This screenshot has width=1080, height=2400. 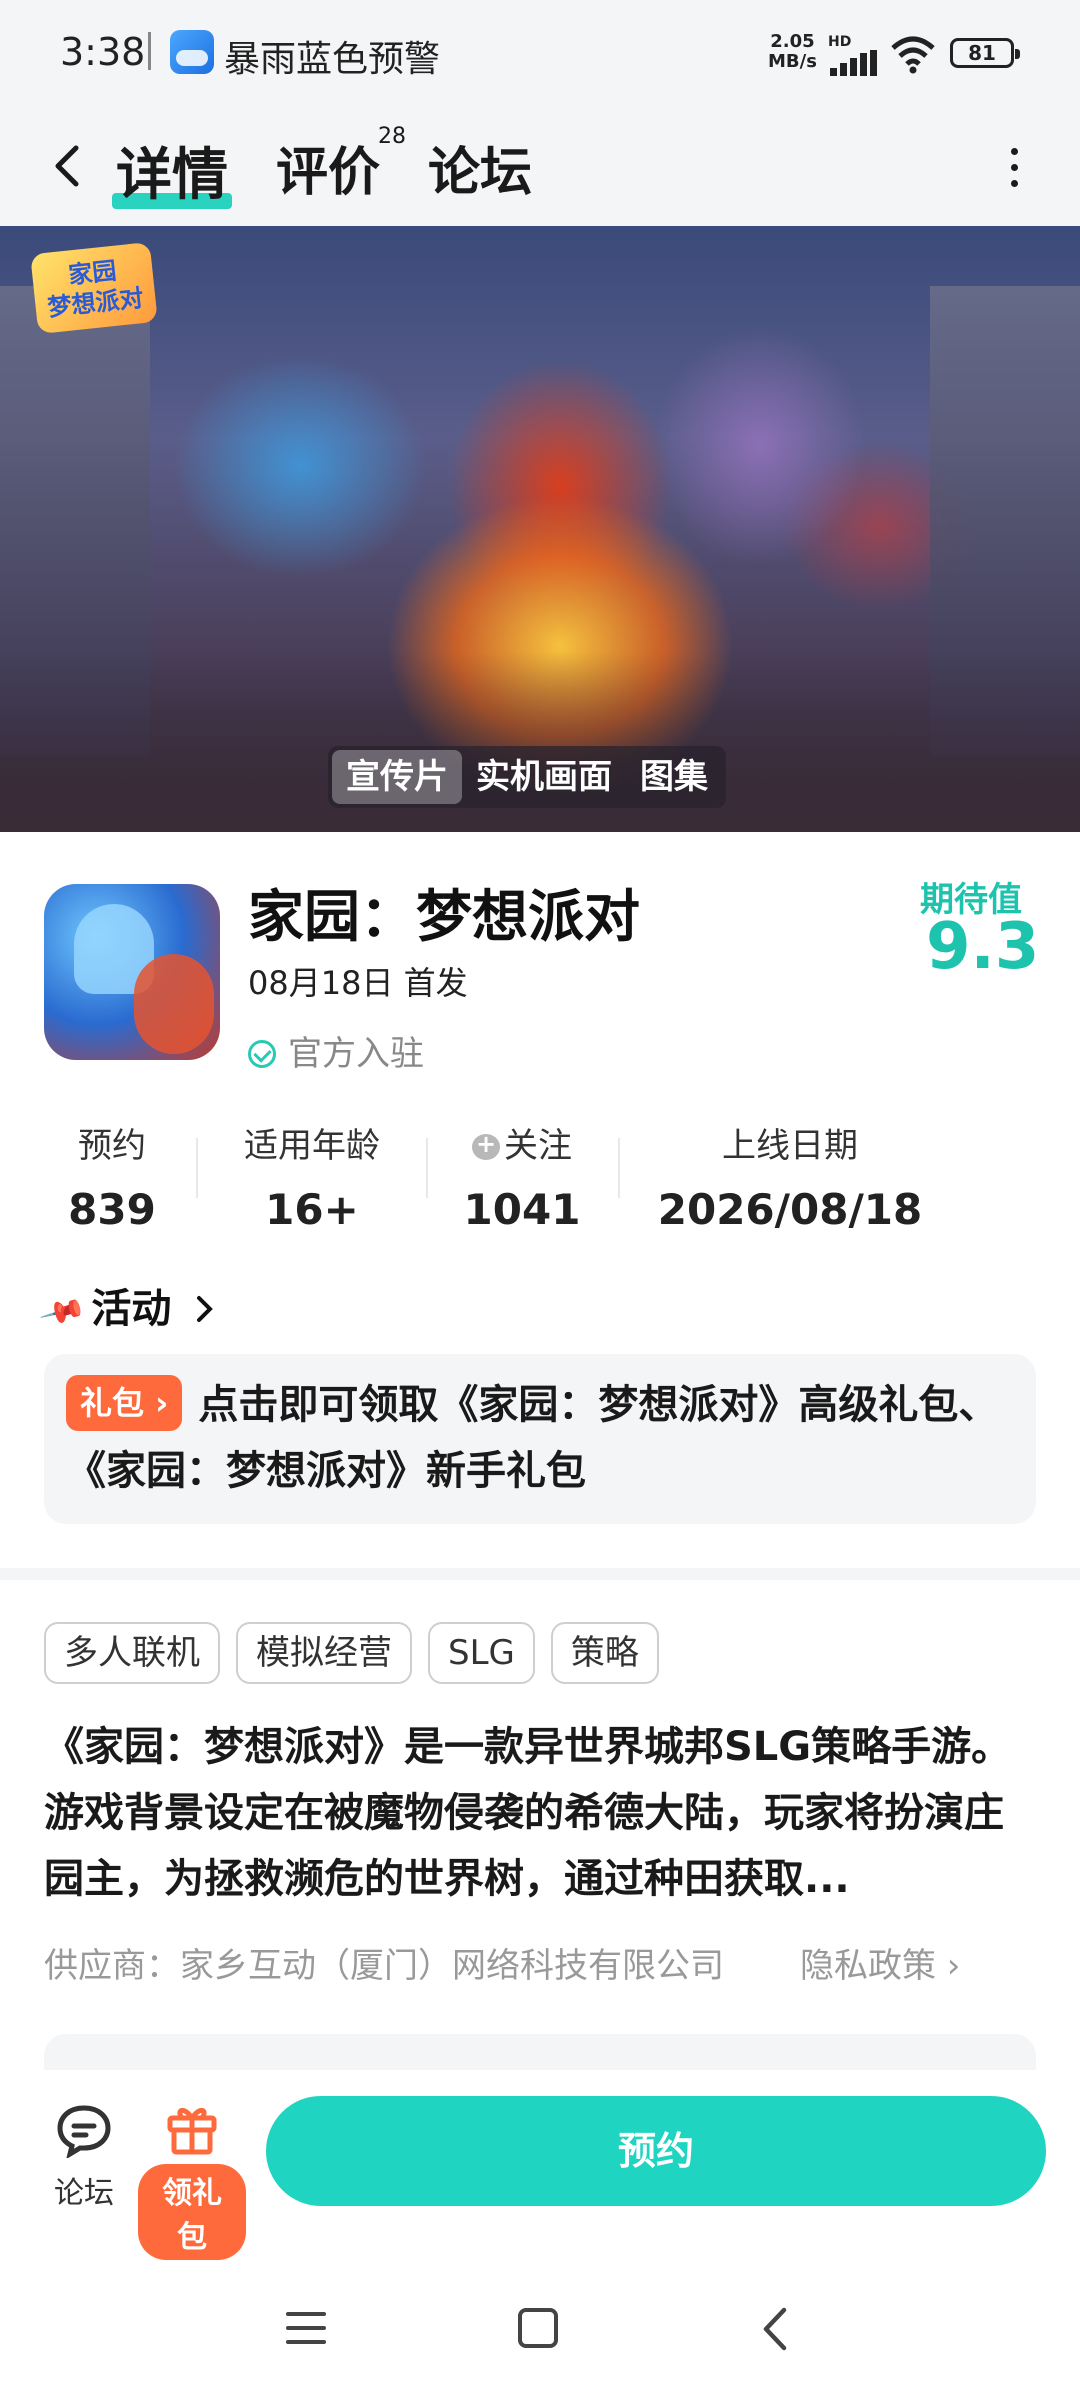 I want to click on system-back-icon, so click(x=776, y=2329).